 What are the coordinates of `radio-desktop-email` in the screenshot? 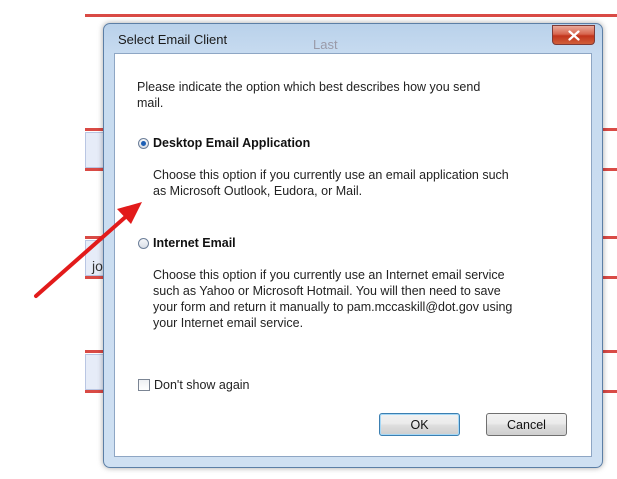 It's located at (143, 143).